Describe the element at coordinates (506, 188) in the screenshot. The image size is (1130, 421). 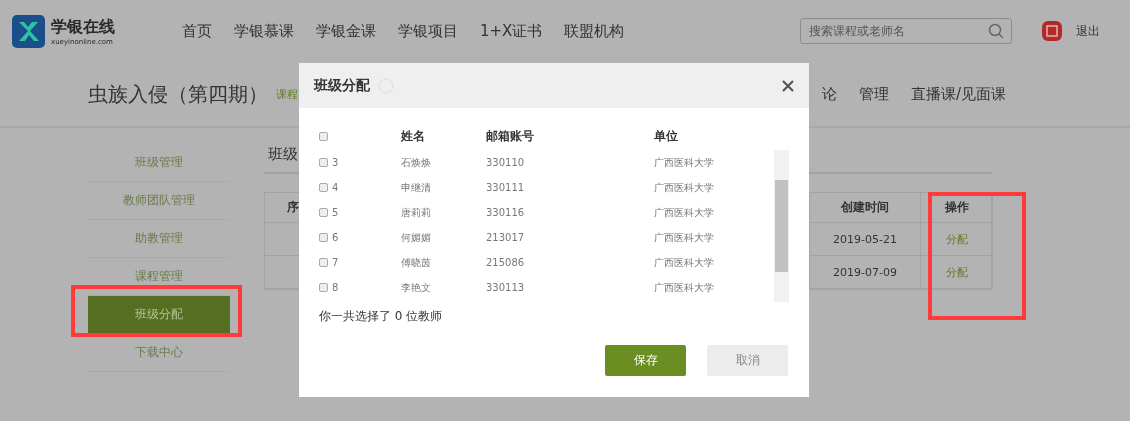
I see `teacher-email: 330111` at that location.